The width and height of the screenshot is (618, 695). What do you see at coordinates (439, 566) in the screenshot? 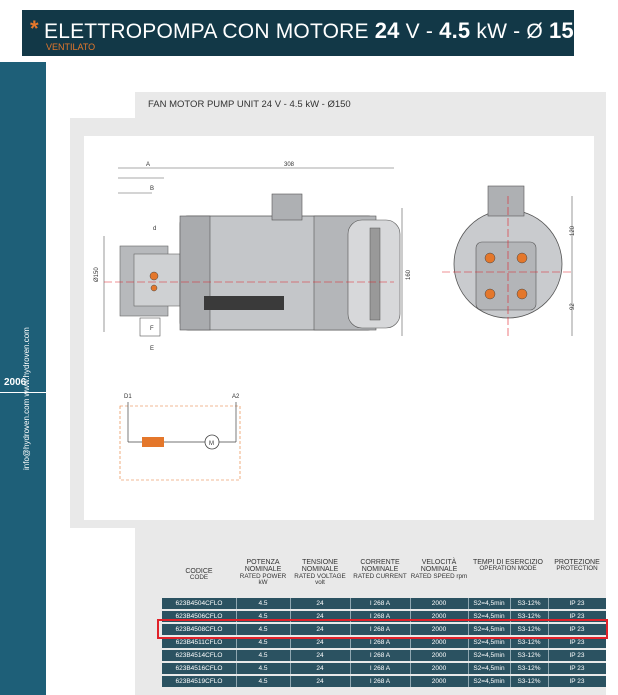
I see `column-header-it: VELOCITÀ NOMINALE` at bounding box center [439, 566].